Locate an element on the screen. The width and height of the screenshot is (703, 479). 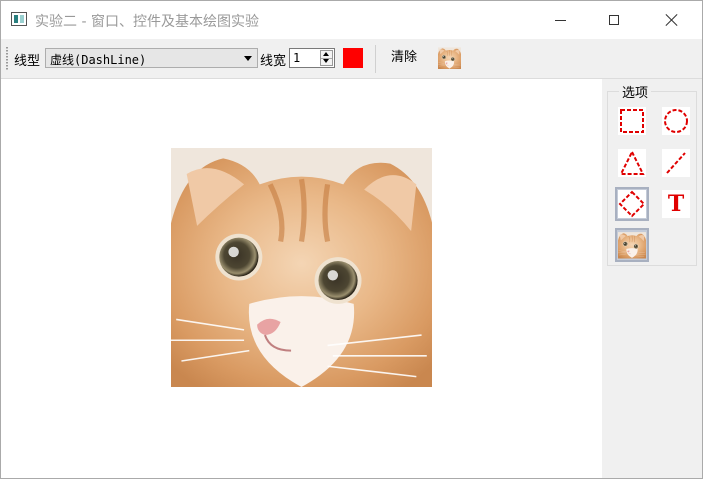
circle-tool-button is located at coordinates (676, 121).